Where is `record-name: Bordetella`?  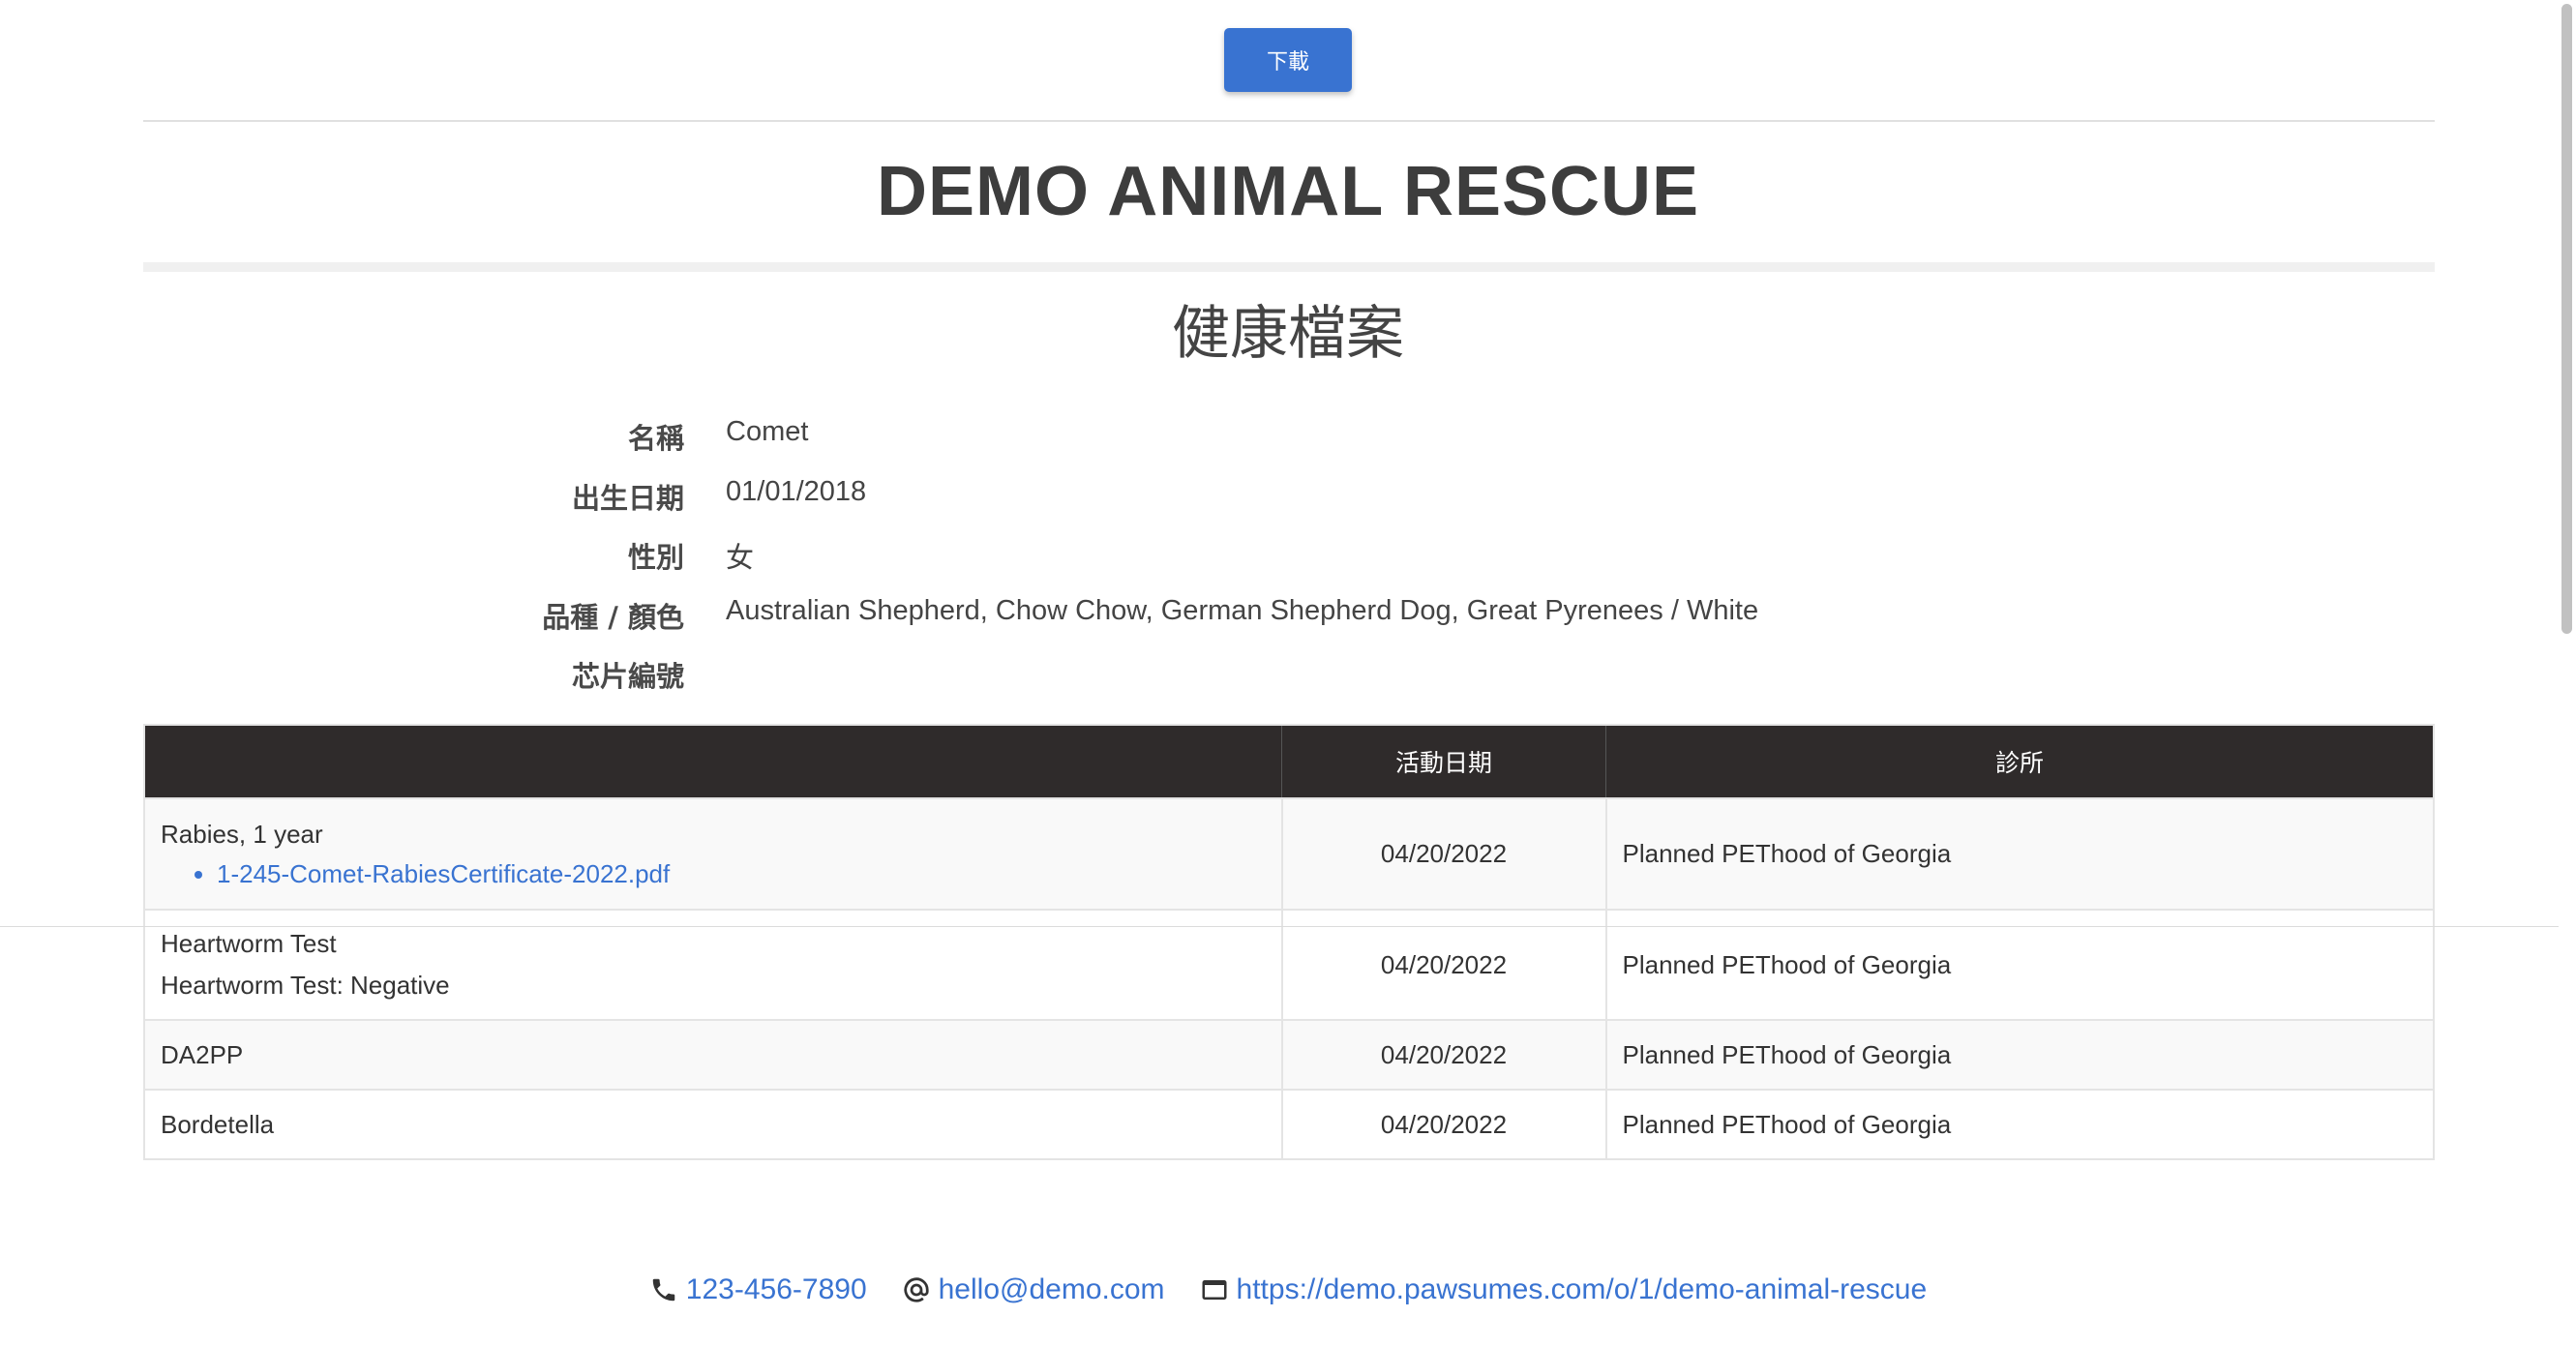
record-name: Bordetella is located at coordinates (218, 1124).